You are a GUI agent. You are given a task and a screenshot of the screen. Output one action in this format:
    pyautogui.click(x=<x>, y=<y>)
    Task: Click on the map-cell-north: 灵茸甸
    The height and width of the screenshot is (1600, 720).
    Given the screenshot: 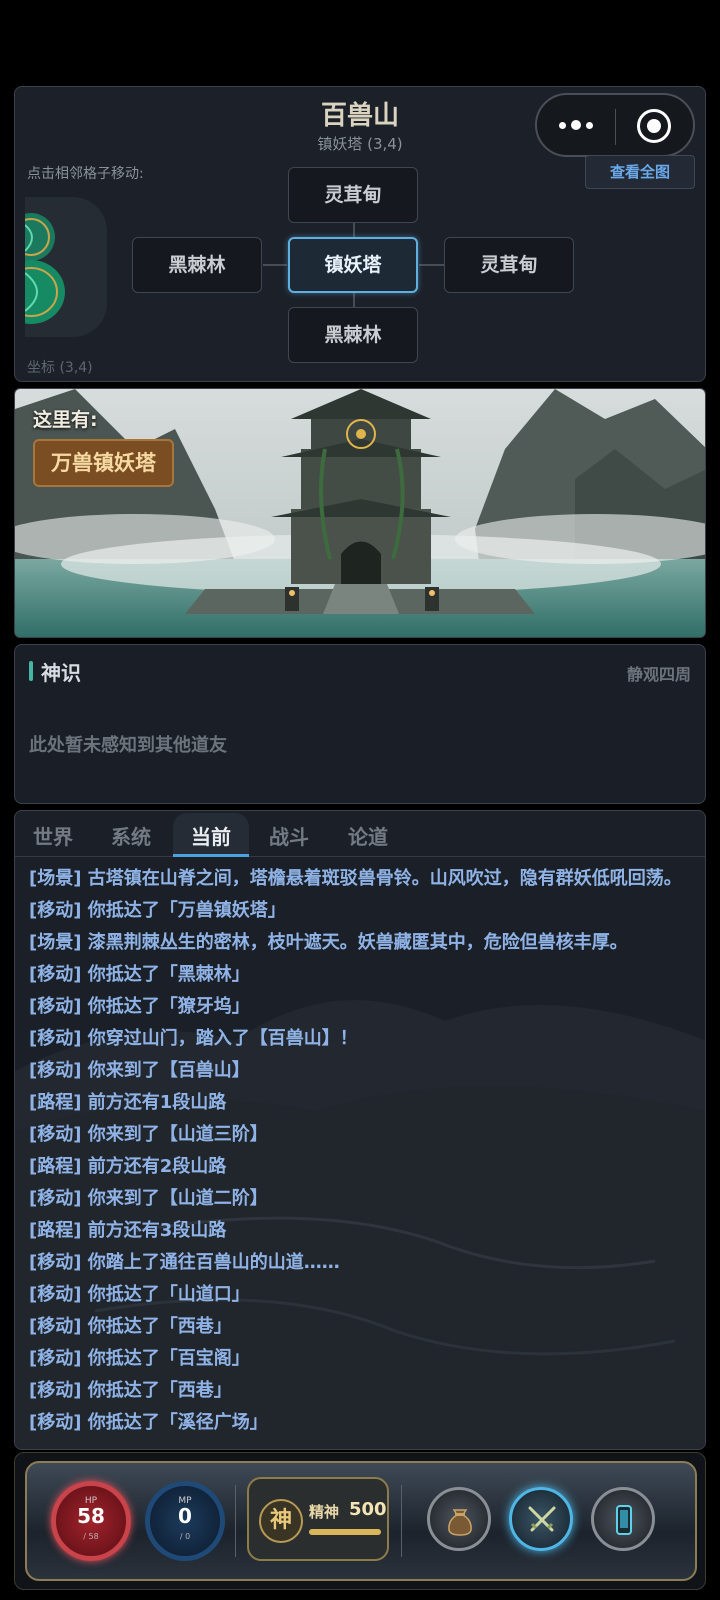 What is the action you would take?
    pyautogui.click(x=353, y=195)
    